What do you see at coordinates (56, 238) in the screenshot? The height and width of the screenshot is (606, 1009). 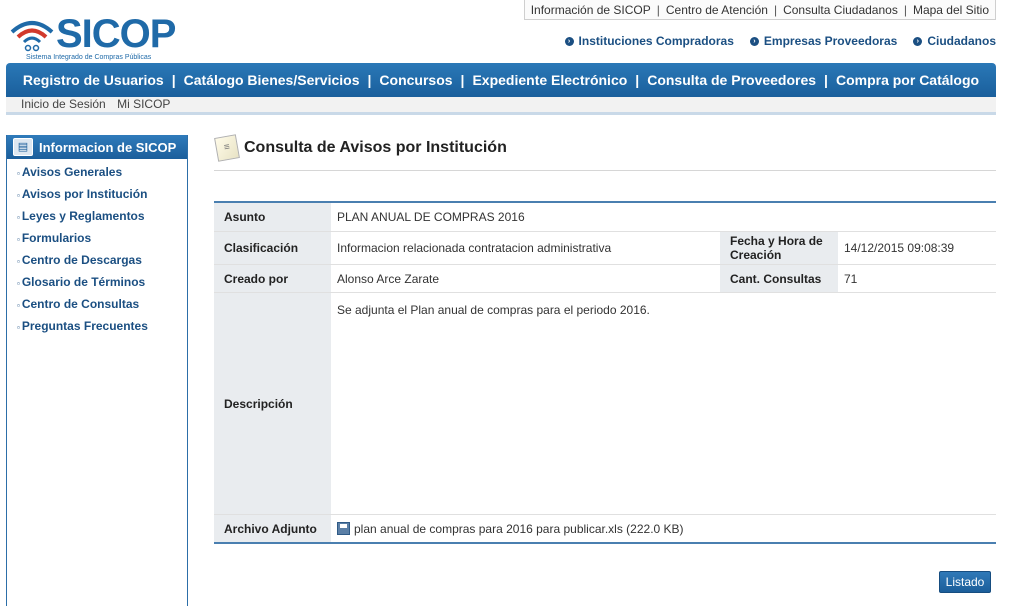 I see `sidebar-item-label: Formularios` at bounding box center [56, 238].